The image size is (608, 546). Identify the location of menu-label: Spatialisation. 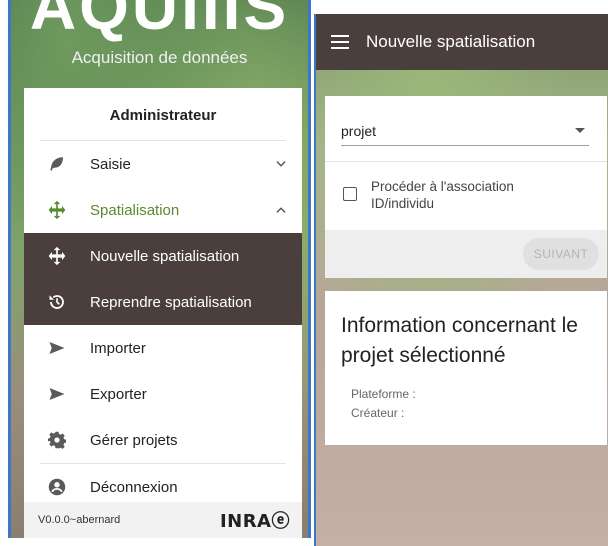
(135, 210).